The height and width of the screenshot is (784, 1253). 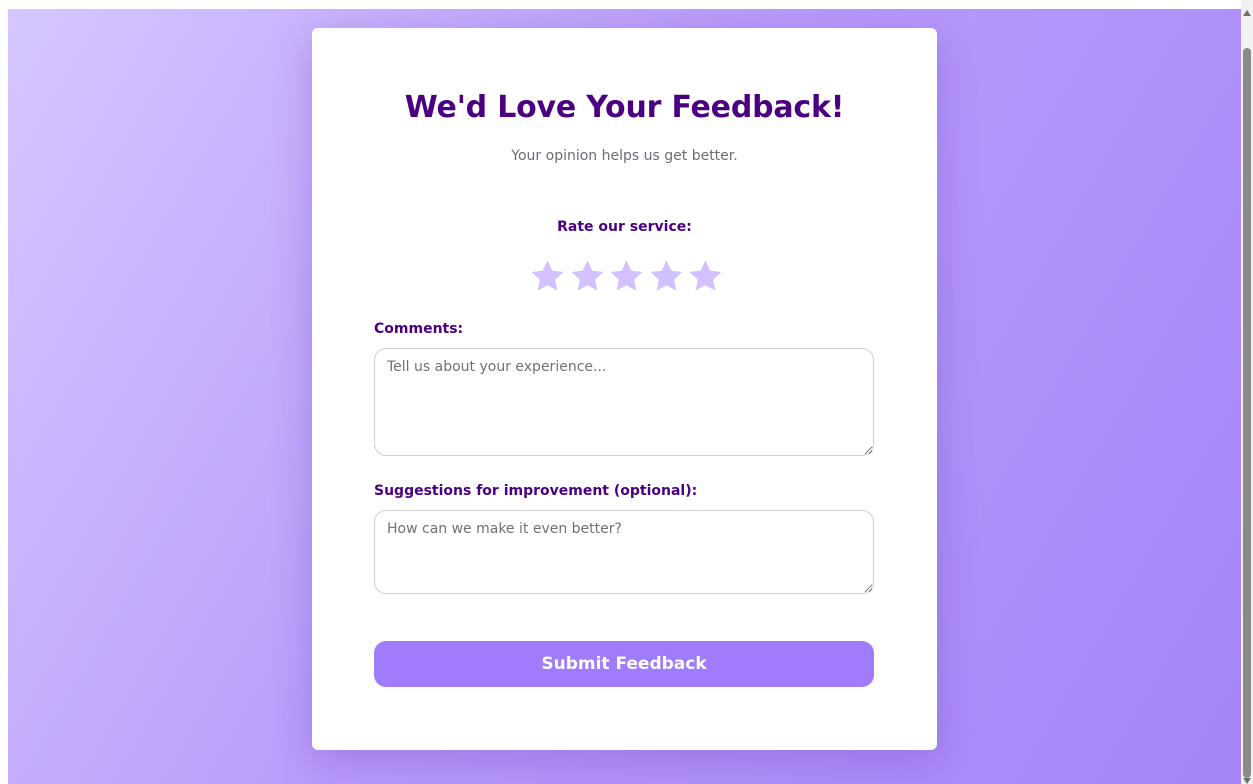 What do you see at coordinates (624, 227) in the screenshot?
I see `rating-label: Rate our service:` at bounding box center [624, 227].